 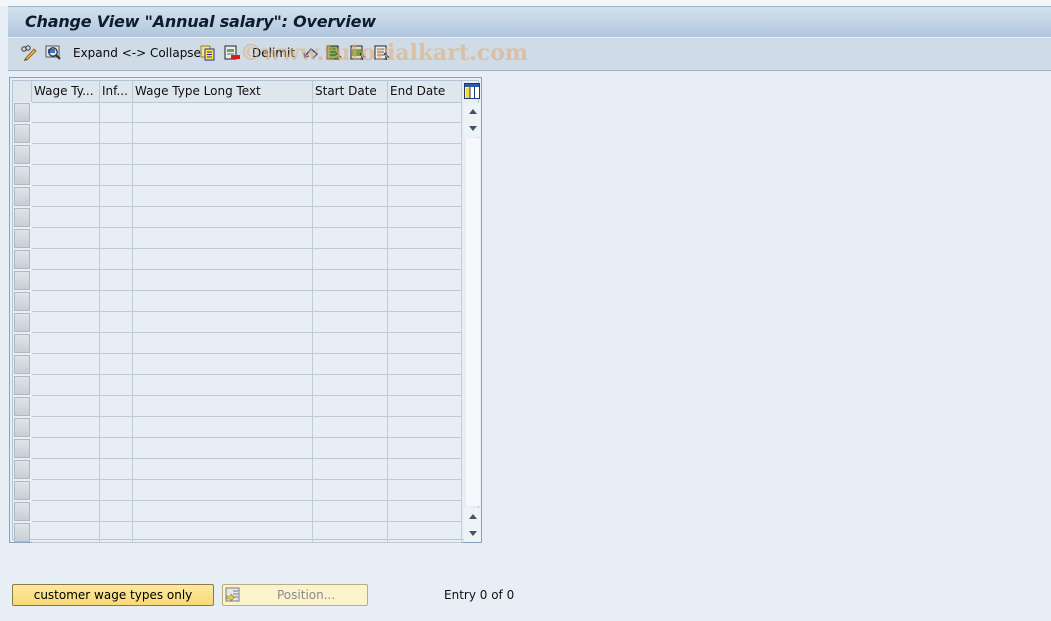 I want to click on scrollbar-track, so click(x=473, y=322).